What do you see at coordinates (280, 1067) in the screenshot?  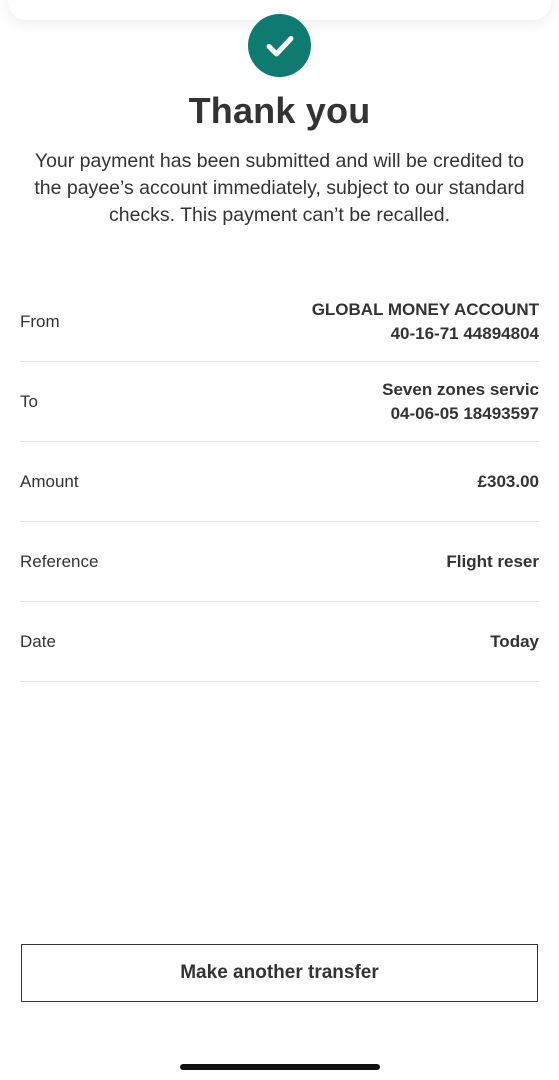 I see `home-indicator` at bounding box center [280, 1067].